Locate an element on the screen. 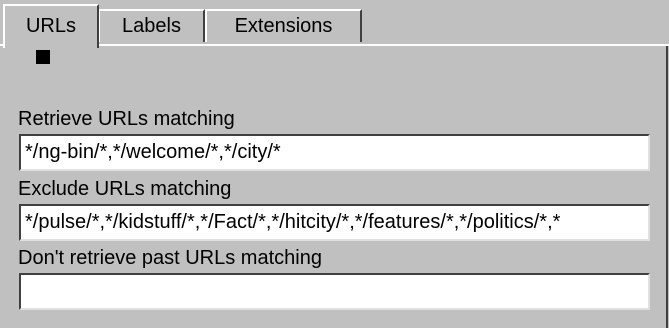 The width and height of the screenshot is (669, 328). dont-retrieve-past-input is located at coordinates (334, 291).